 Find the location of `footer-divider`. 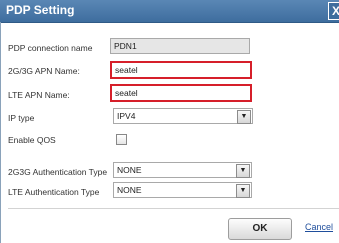

footer-divider is located at coordinates (173, 208).